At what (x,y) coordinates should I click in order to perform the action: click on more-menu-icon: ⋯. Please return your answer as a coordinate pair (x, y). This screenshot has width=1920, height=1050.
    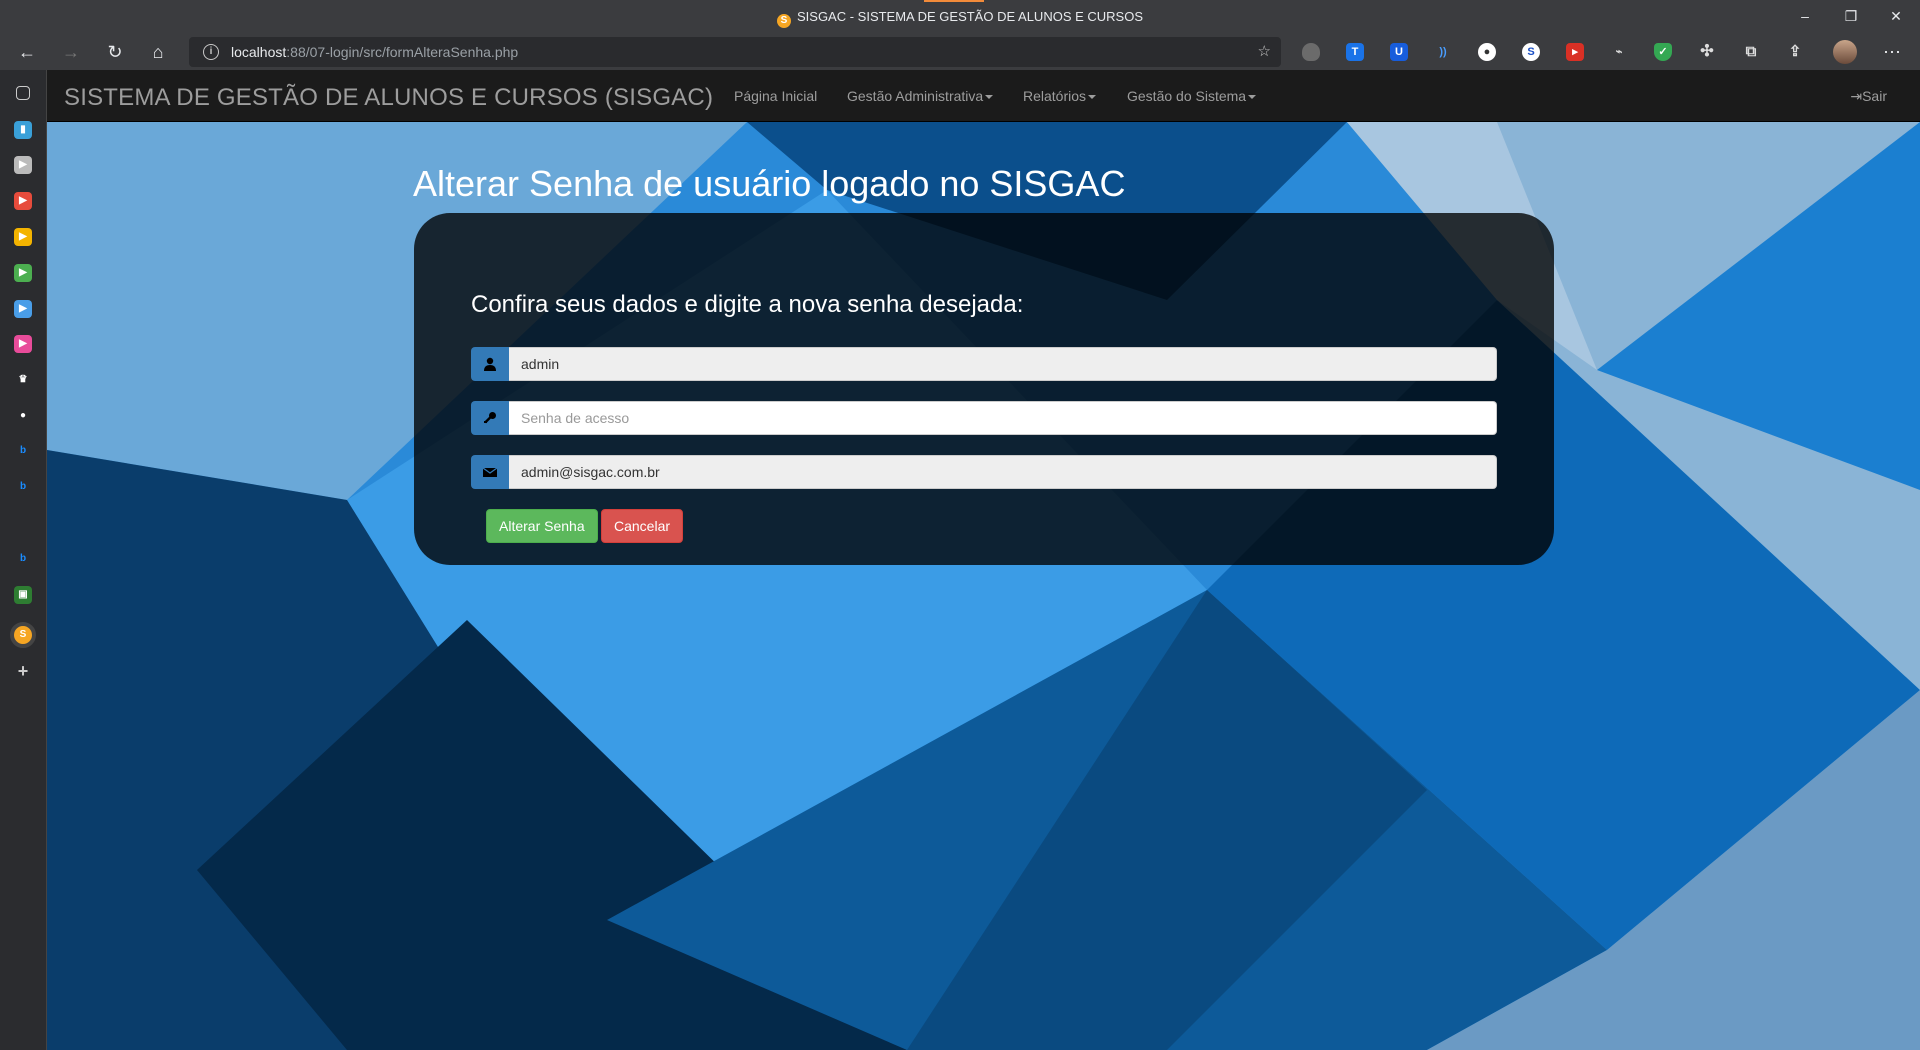
    Looking at the image, I should click on (1892, 52).